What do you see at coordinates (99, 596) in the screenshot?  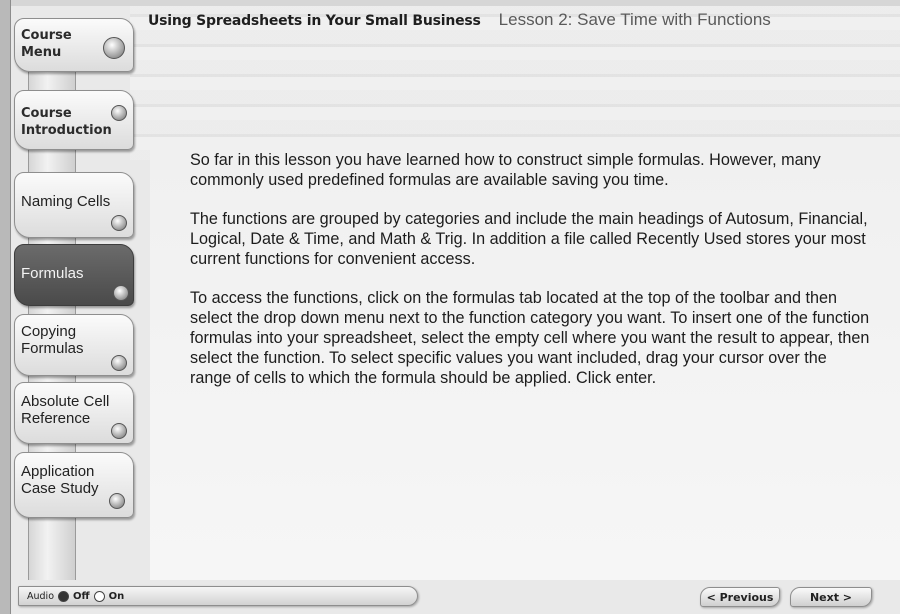 I see `audio-on-radio` at bounding box center [99, 596].